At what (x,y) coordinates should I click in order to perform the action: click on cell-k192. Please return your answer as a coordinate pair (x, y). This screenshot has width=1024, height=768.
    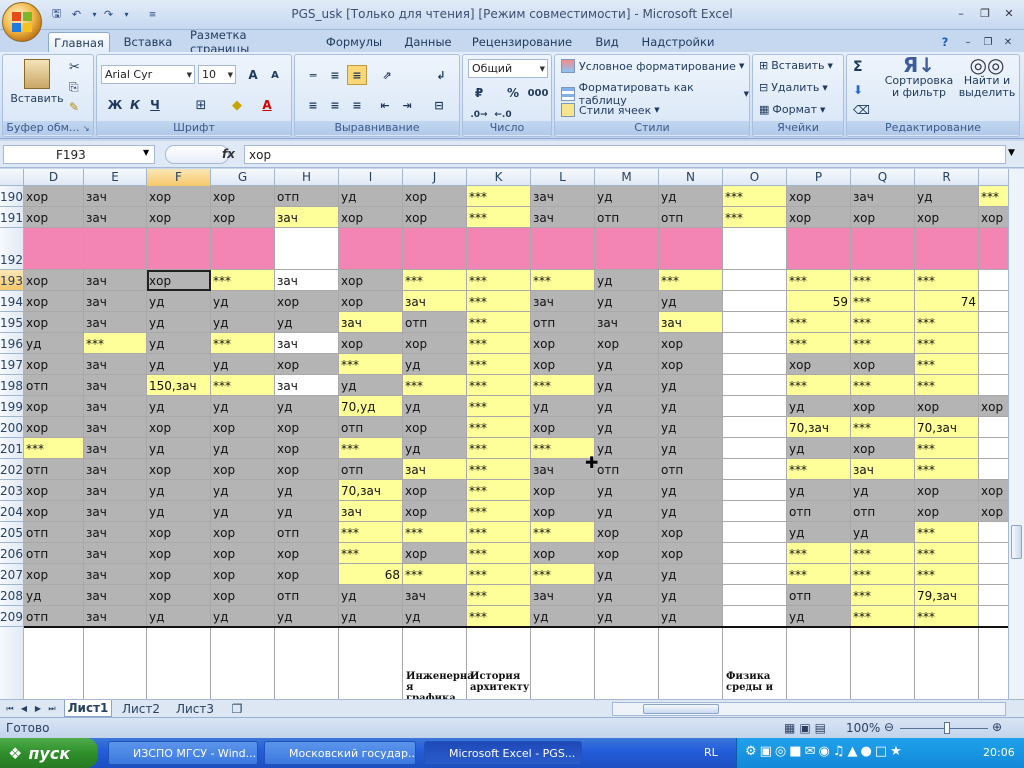
    Looking at the image, I should click on (499, 249).